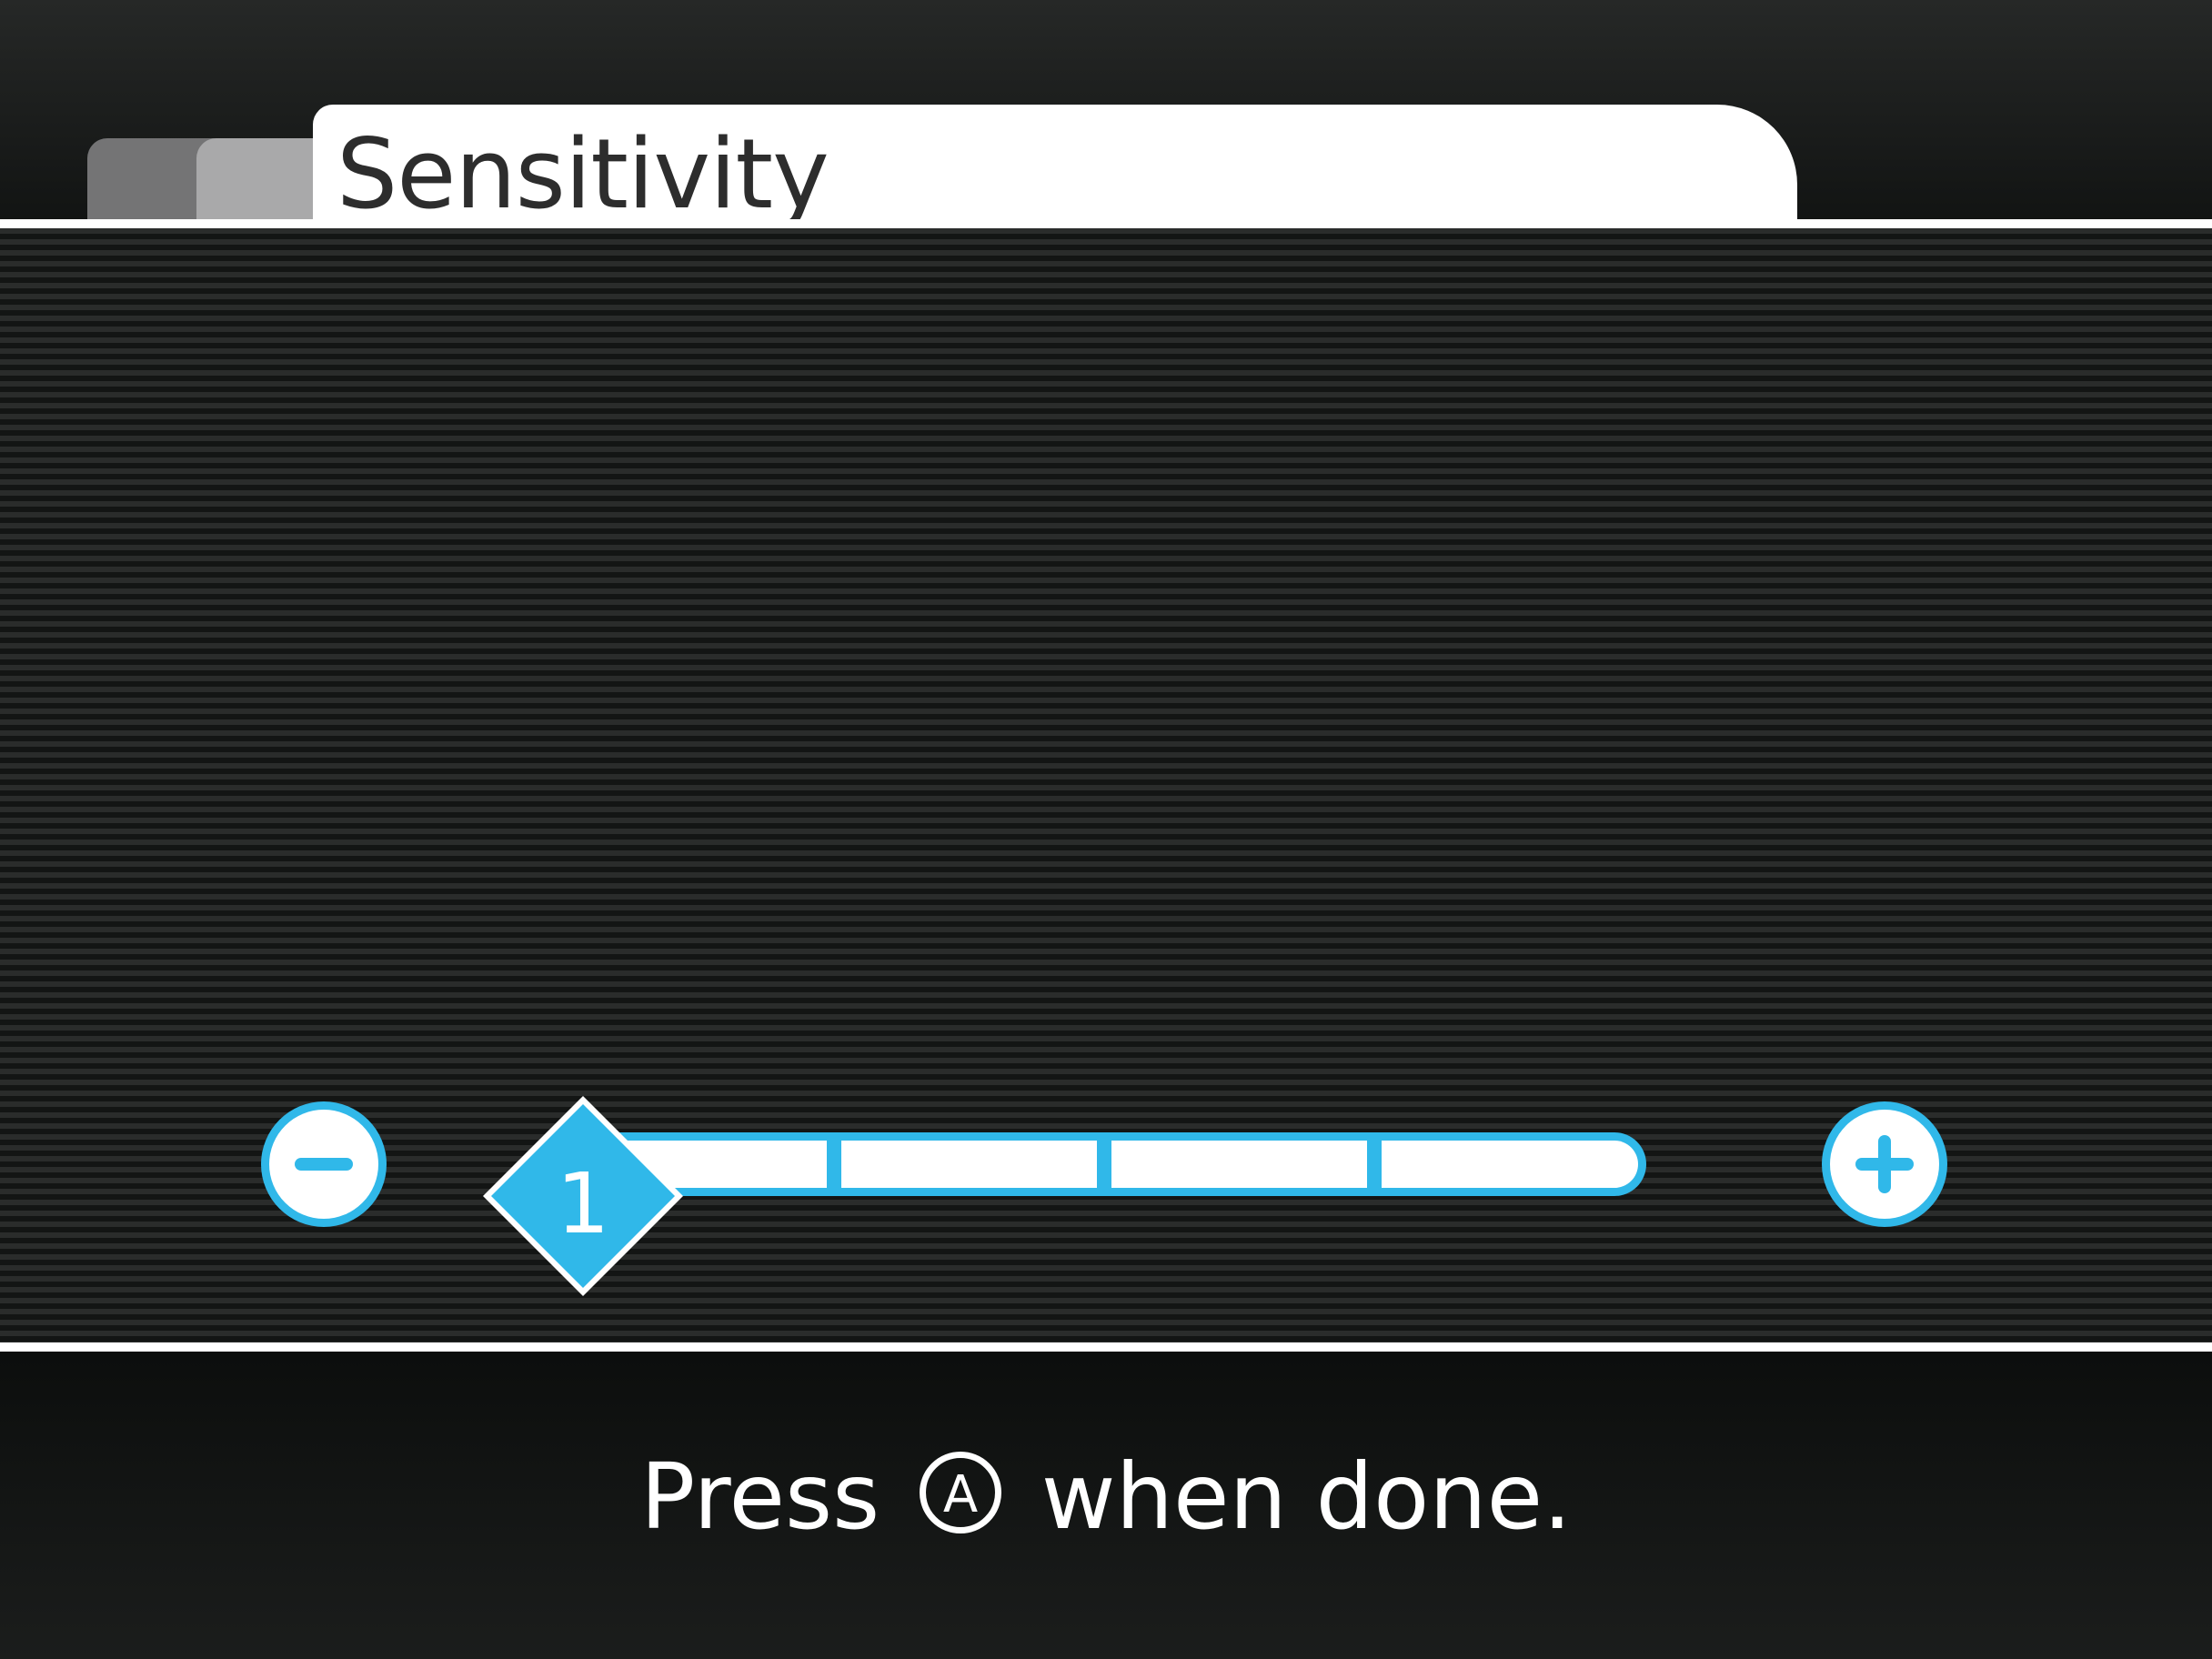 This screenshot has height=1659, width=2212. What do you see at coordinates (1106, 223) in the screenshot?
I see `top-divider` at bounding box center [1106, 223].